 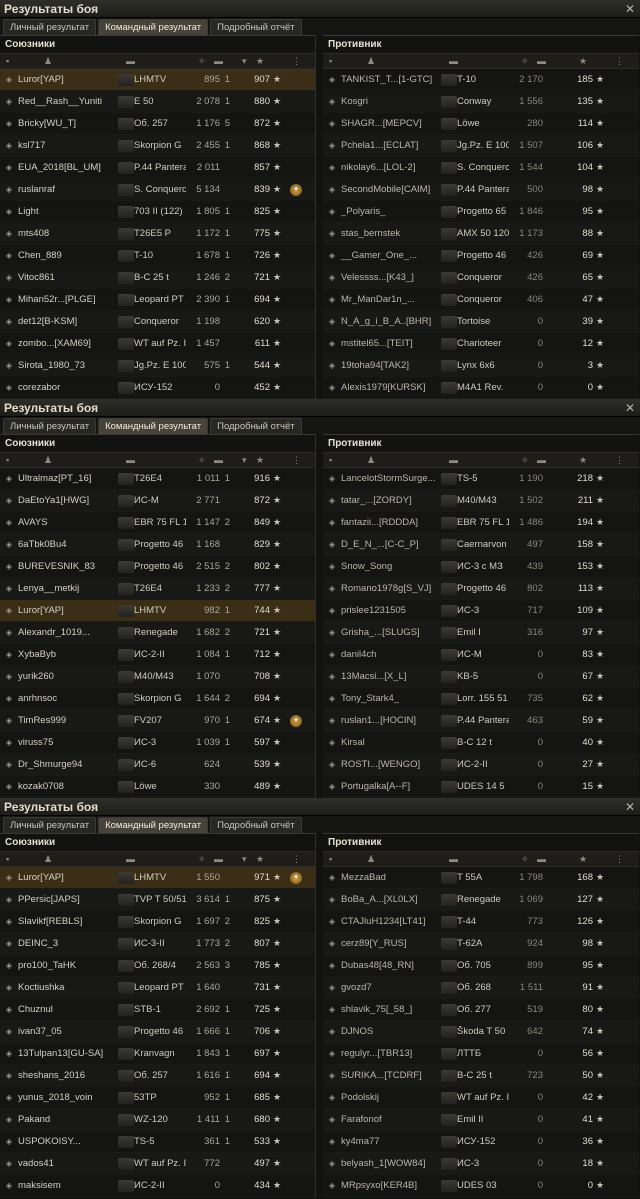 What do you see at coordinates (157, 300) in the screenshot?
I see `player-row: ◈ Mihan52r...[PLGE] Leopard PT A 2 390 1 694★` at bounding box center [157, 300].